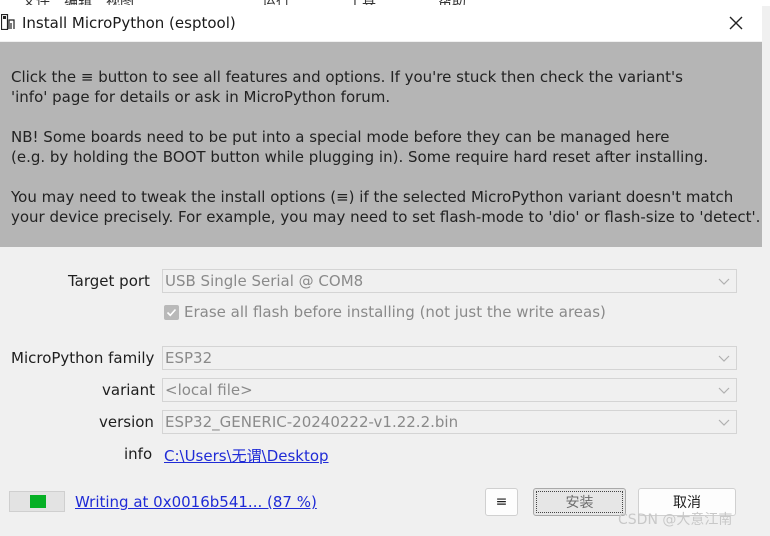  I want to click on install-button: 安装, so click(579, 502).